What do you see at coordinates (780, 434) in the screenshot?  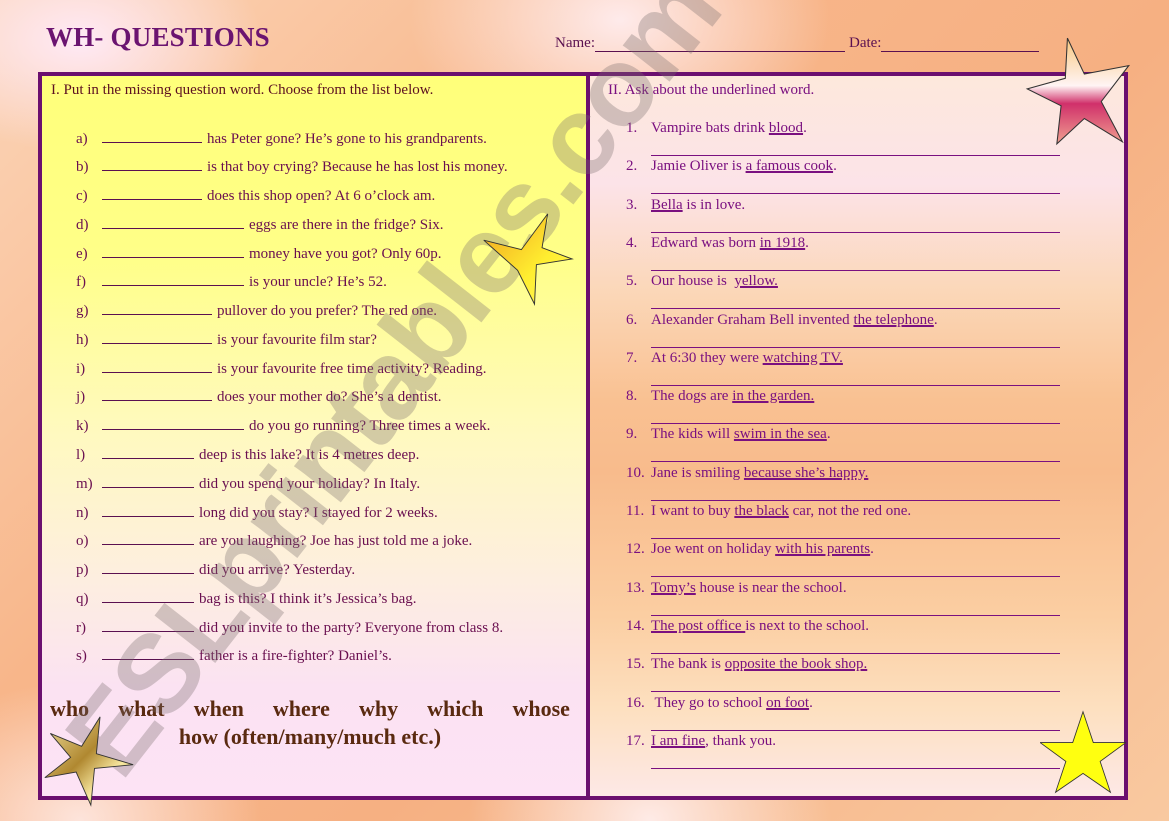 I see `underlined-word: swim in the sea` at bounding box center [780, 434].